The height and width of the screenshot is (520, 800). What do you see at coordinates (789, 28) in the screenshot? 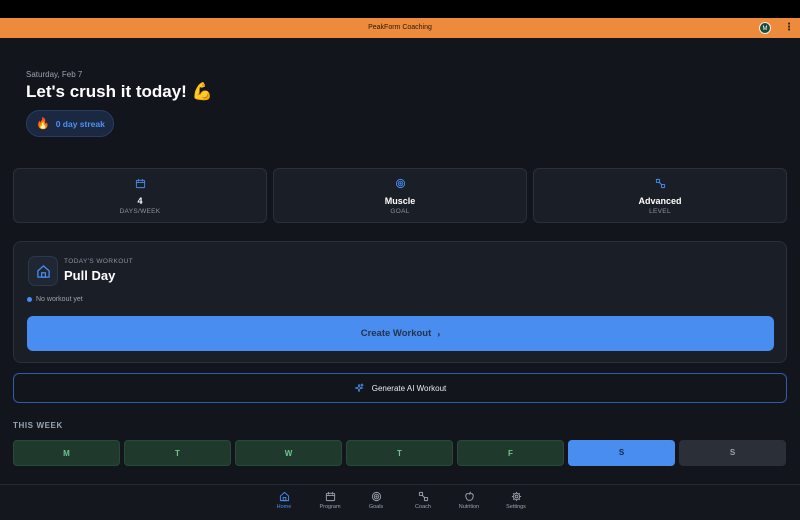
I see `more-menu-icon: ⋮` at bounding box center [789, 28].